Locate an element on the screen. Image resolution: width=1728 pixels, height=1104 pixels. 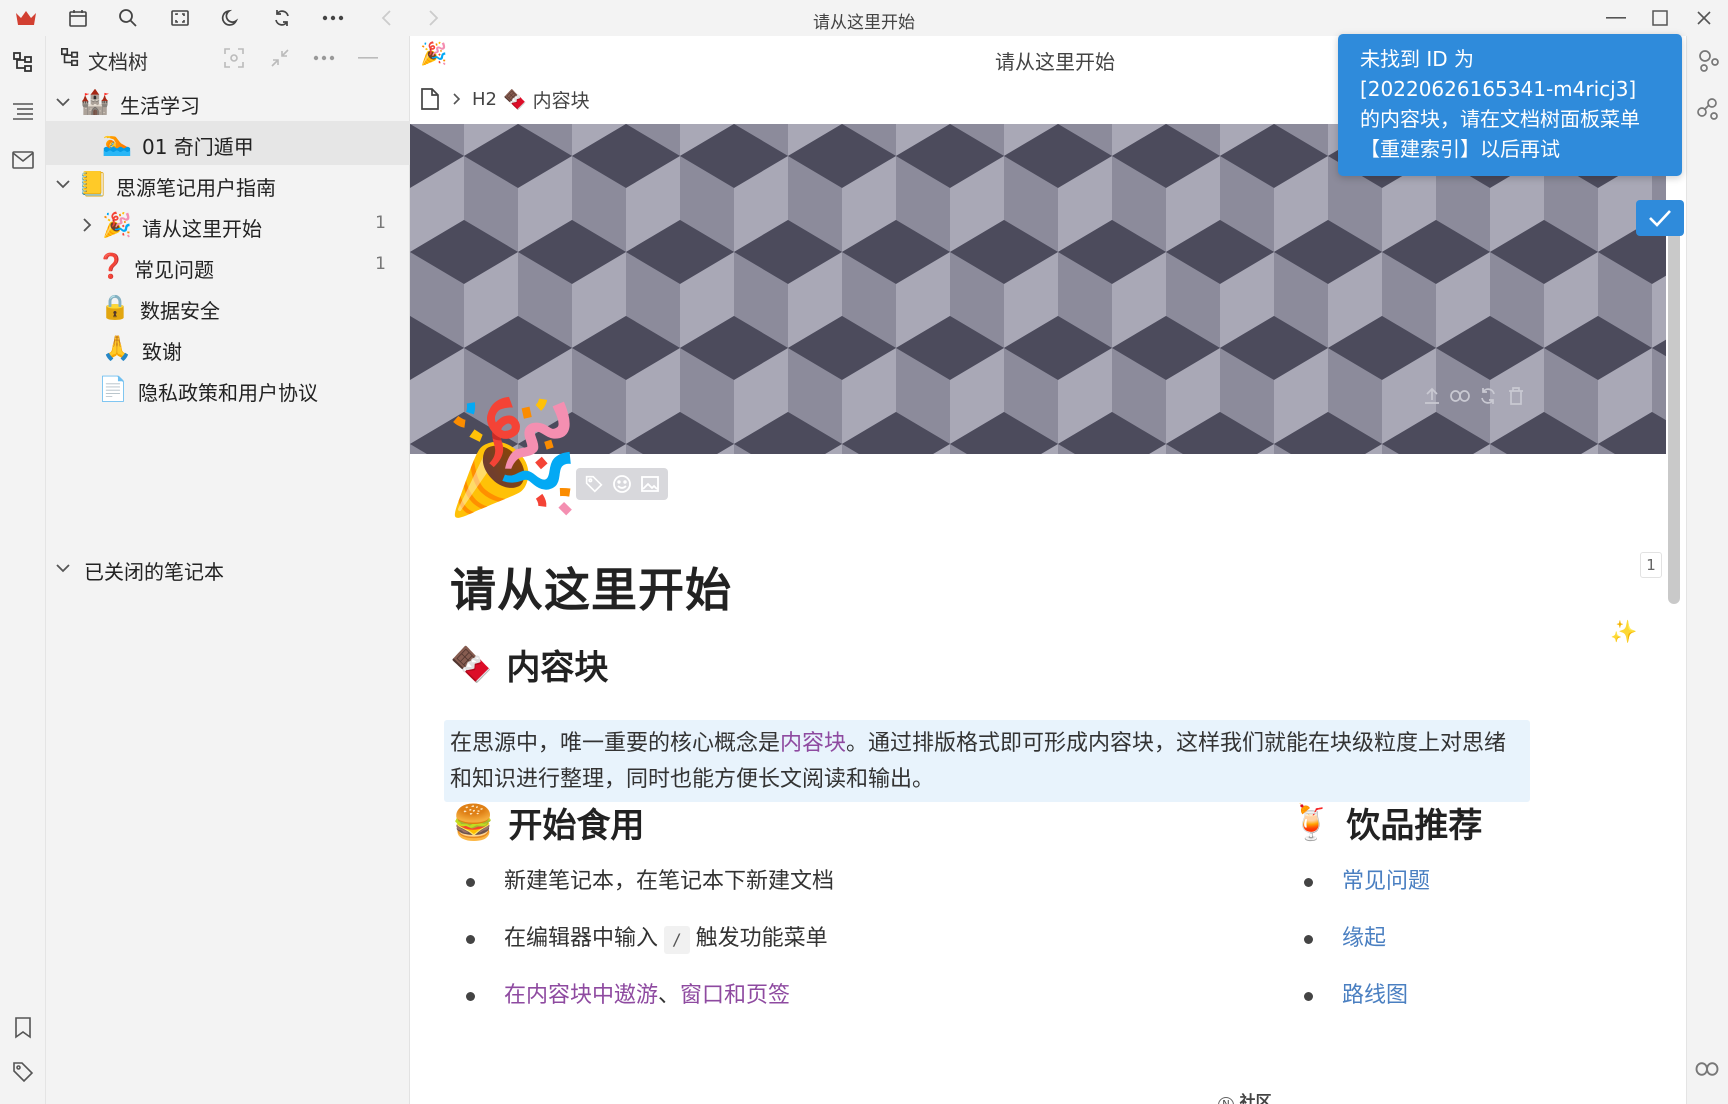
list-item: 在内容块中遨游、窗口和页签 is located at coordinates (644, 1004).